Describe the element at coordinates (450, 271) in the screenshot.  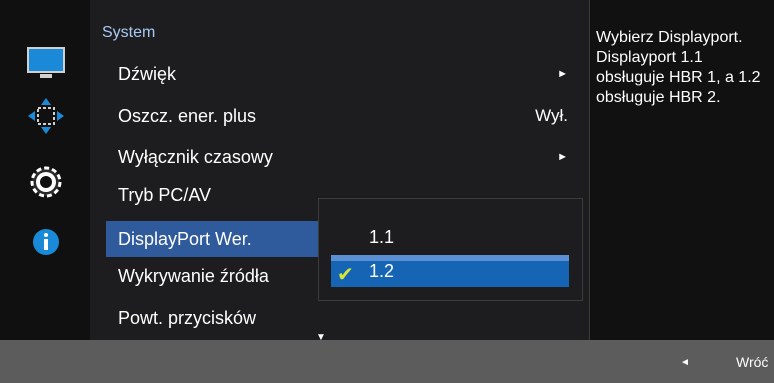
I see `option-1-2: ✔ 1.2` at that location.